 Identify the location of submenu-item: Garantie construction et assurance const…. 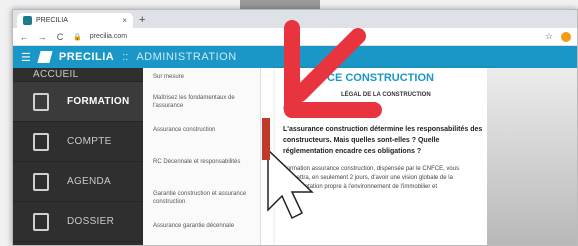
(201, 200).